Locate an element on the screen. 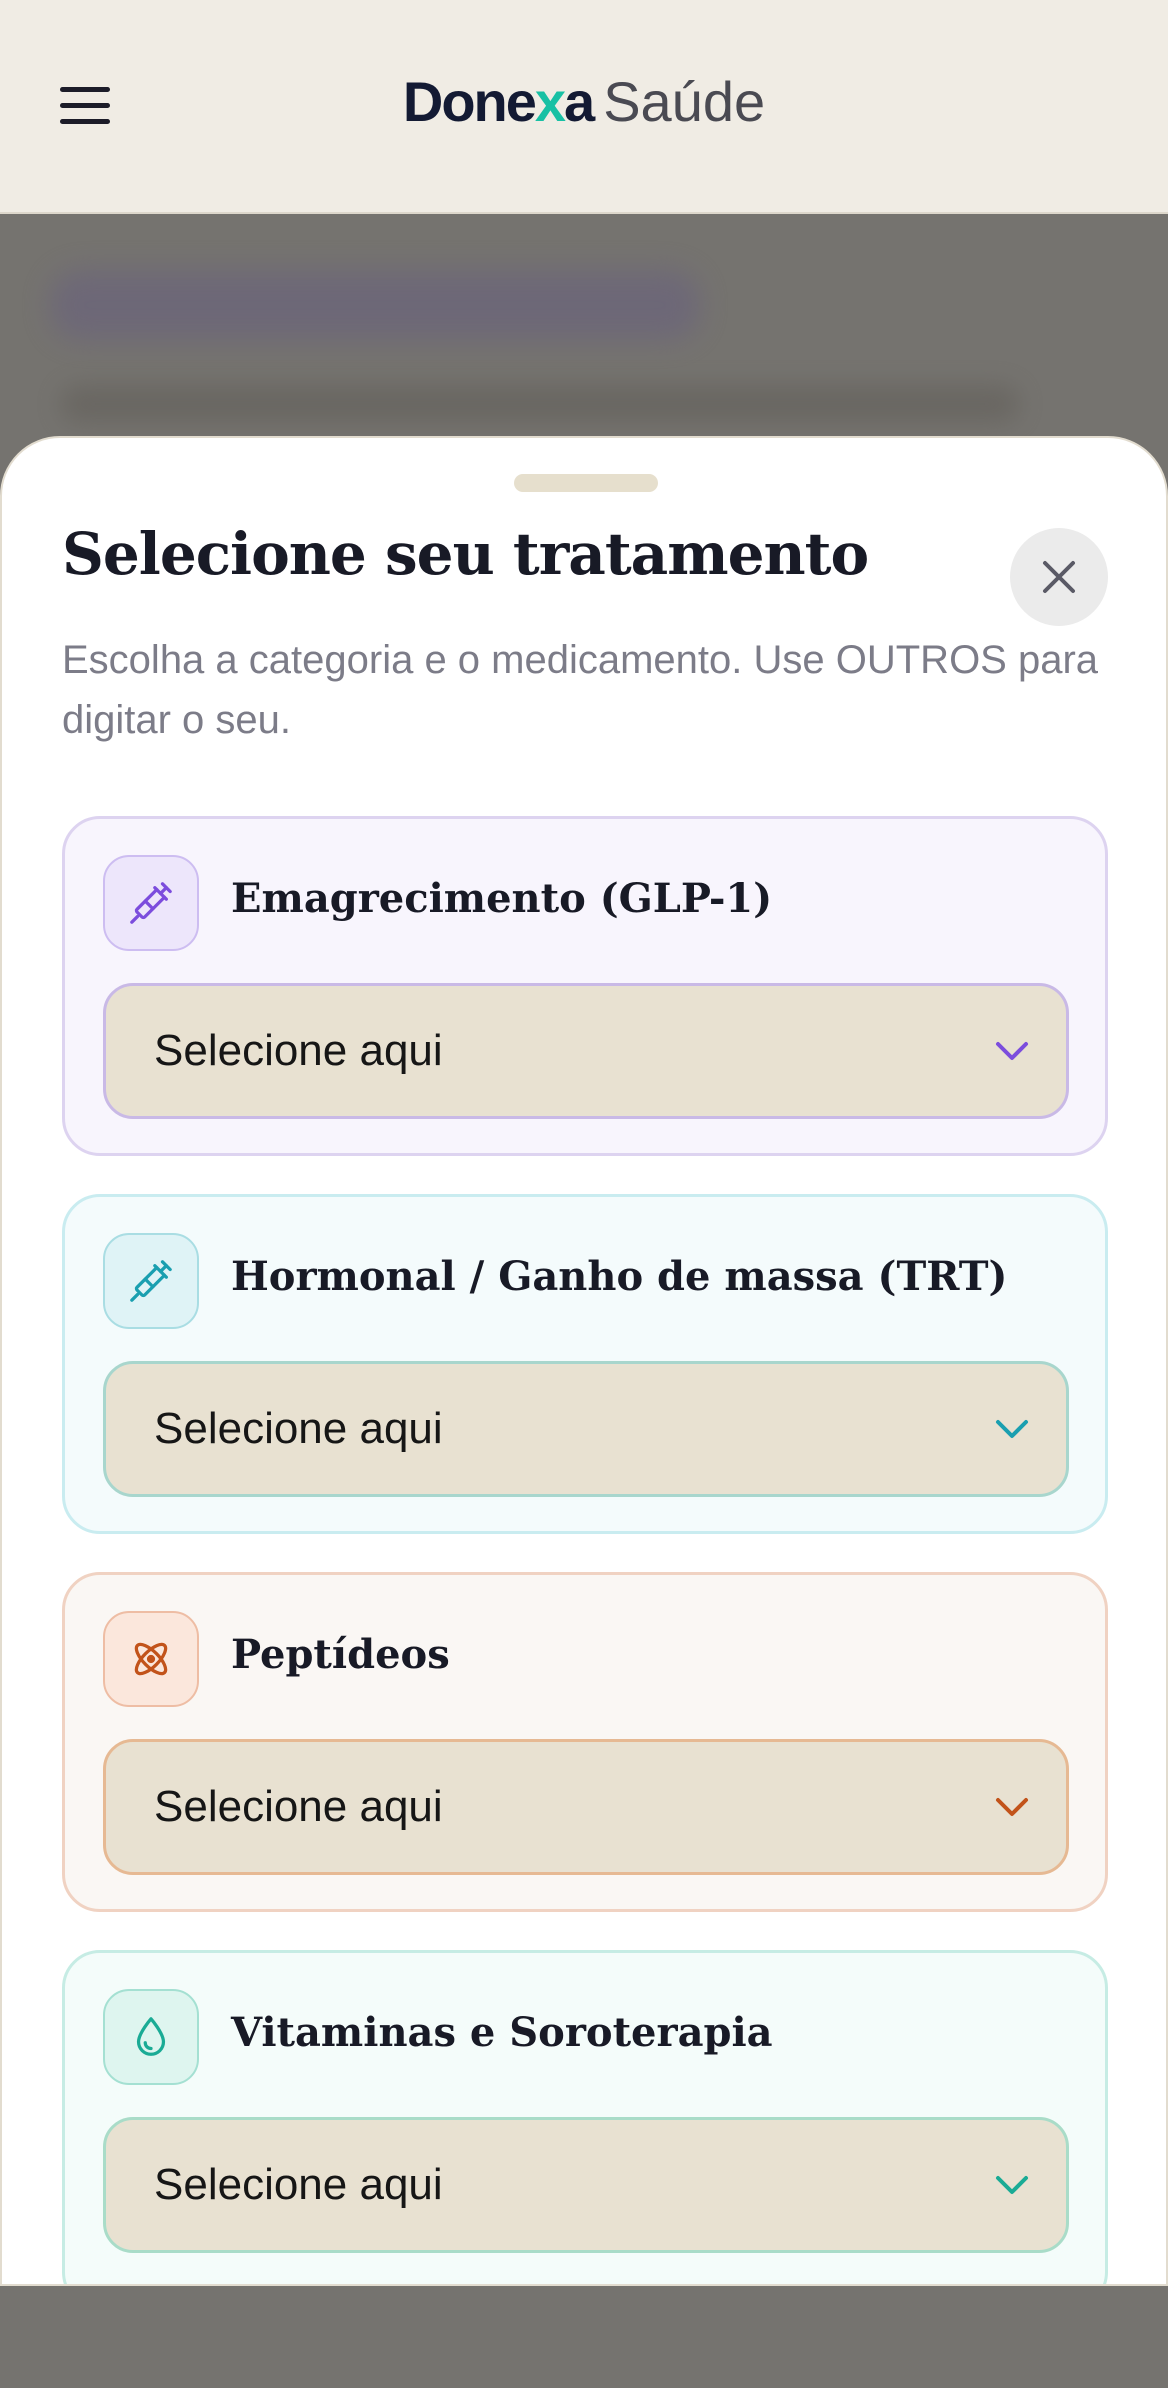  category-card-glp1: Emagrecimento (GLP-1) Selecione aqui is located at coordinates (585, 986).